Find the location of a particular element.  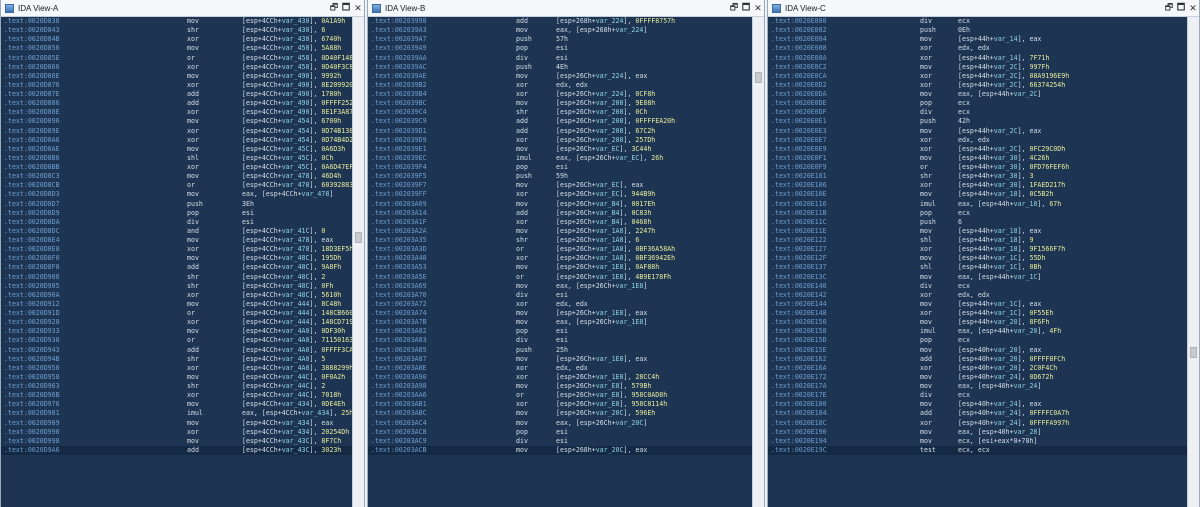

code-line: .text:0020E140 div ecx is located at coordinates (977, 286).